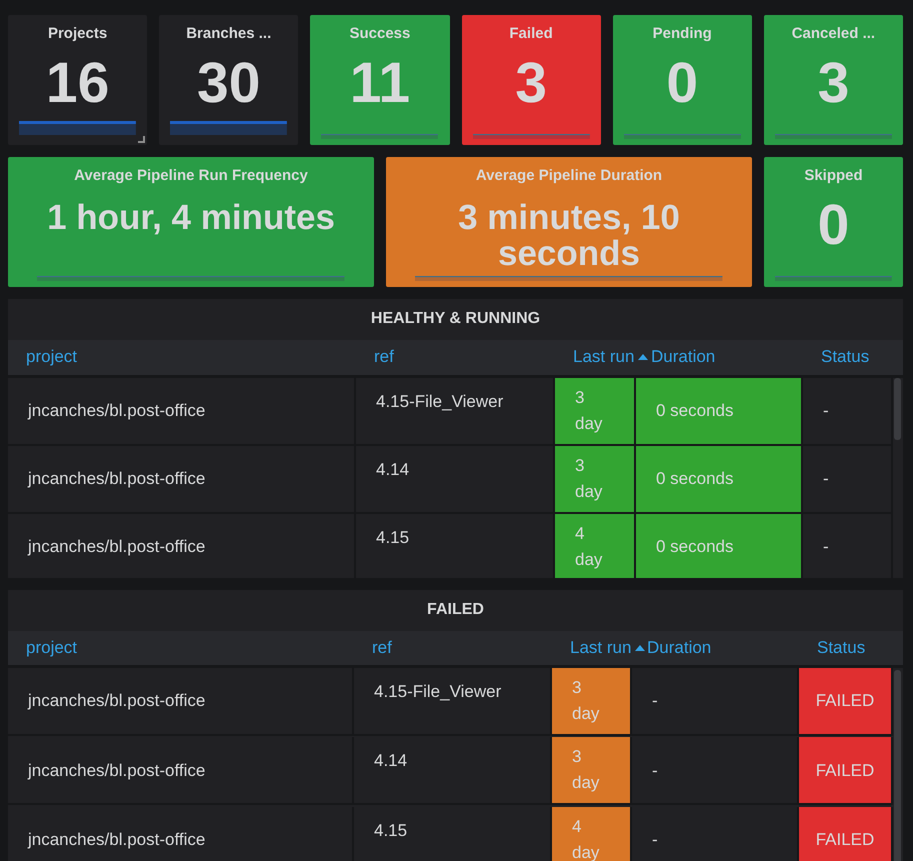  What do you see at coordinates (455, 610) in the screenshot?
I see `panel-title: FAILED` at bounding box center [455, 610].